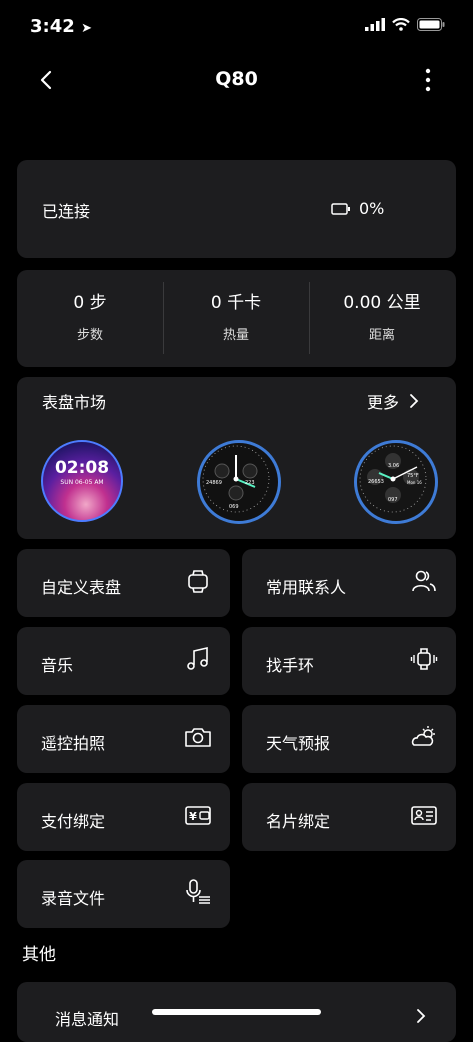 The height and width of the screenshot is (1042, 473). Describe the element at coordinates (393, 500) in the screenshot. I see `face-heart-rate: 097` at that location.